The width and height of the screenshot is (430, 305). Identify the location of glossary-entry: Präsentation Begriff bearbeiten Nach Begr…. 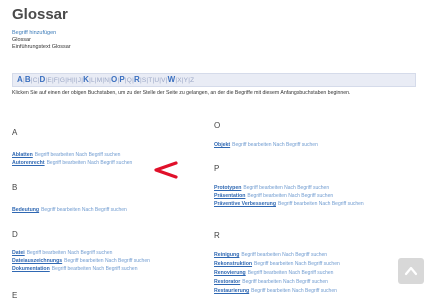
(273, 196).